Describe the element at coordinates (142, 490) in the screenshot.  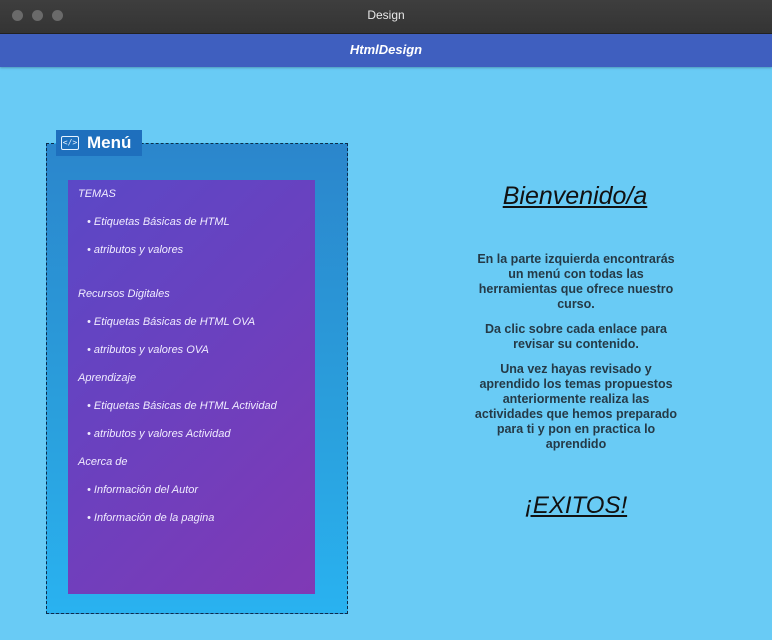
I see `menu-link-info-autor: Información del Autor` at that location.